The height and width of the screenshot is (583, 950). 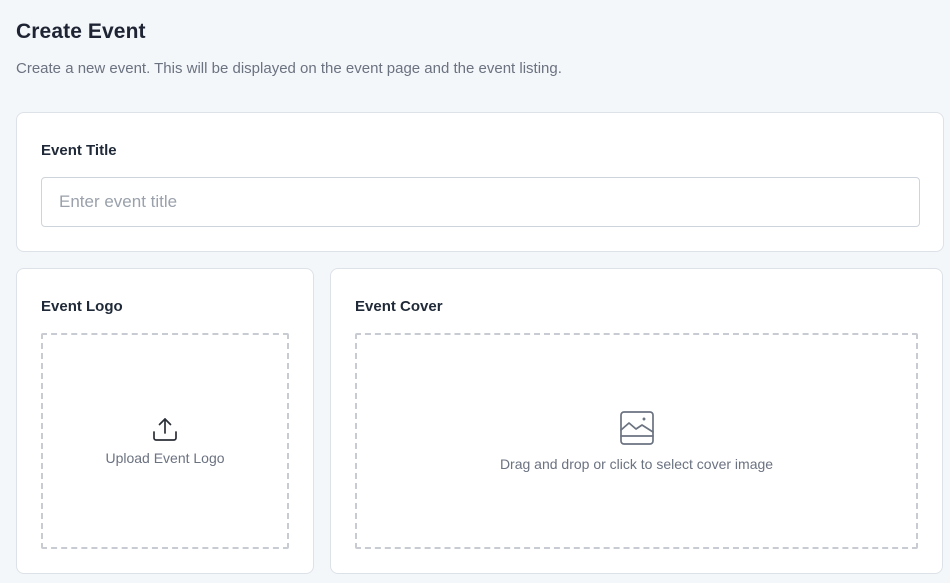 I want to click on image-icon, so click(x=636, y=428).